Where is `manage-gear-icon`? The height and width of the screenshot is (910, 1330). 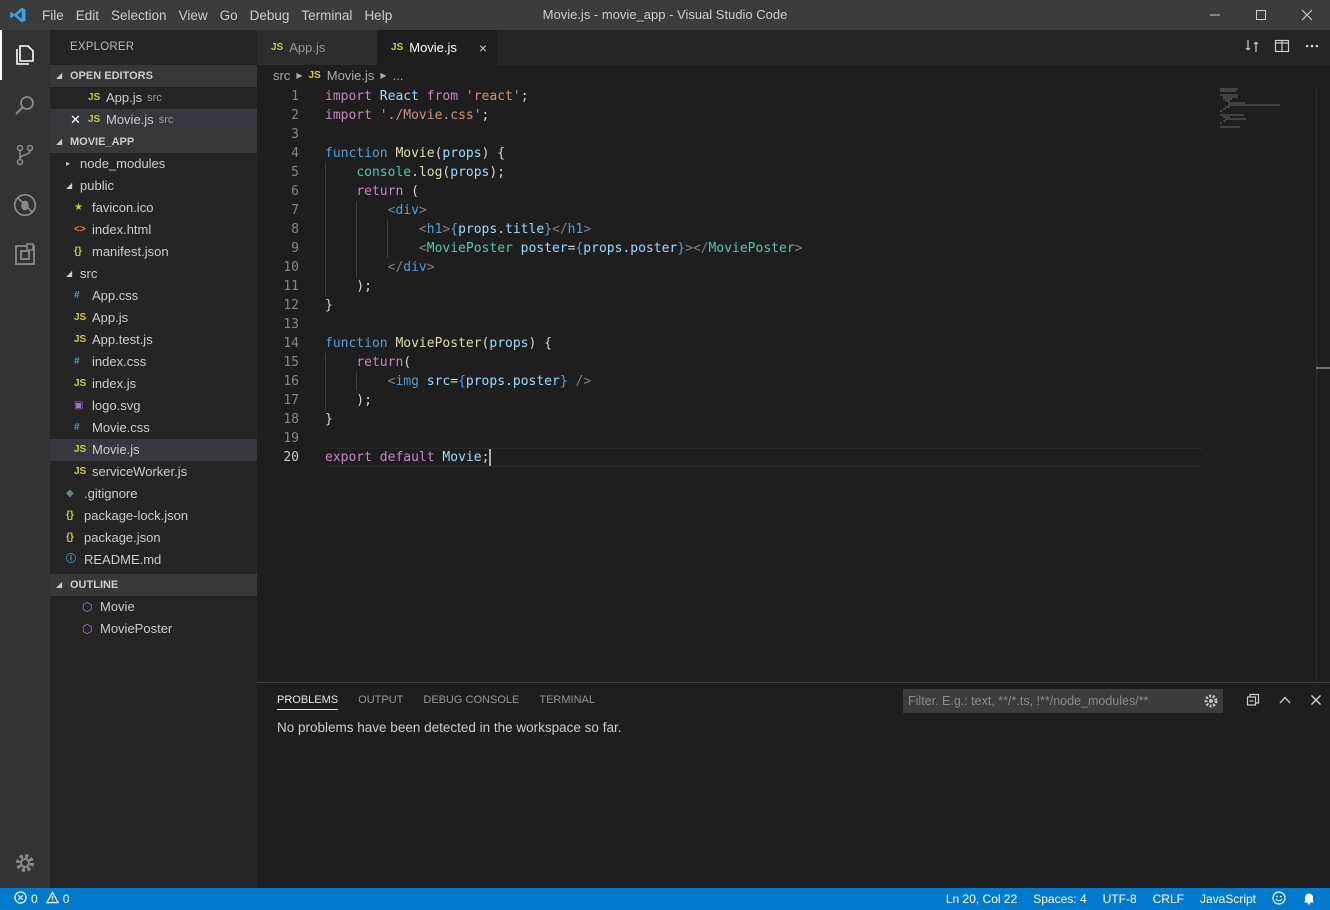
manage-gear-icon is located at coordinates (25, 863).